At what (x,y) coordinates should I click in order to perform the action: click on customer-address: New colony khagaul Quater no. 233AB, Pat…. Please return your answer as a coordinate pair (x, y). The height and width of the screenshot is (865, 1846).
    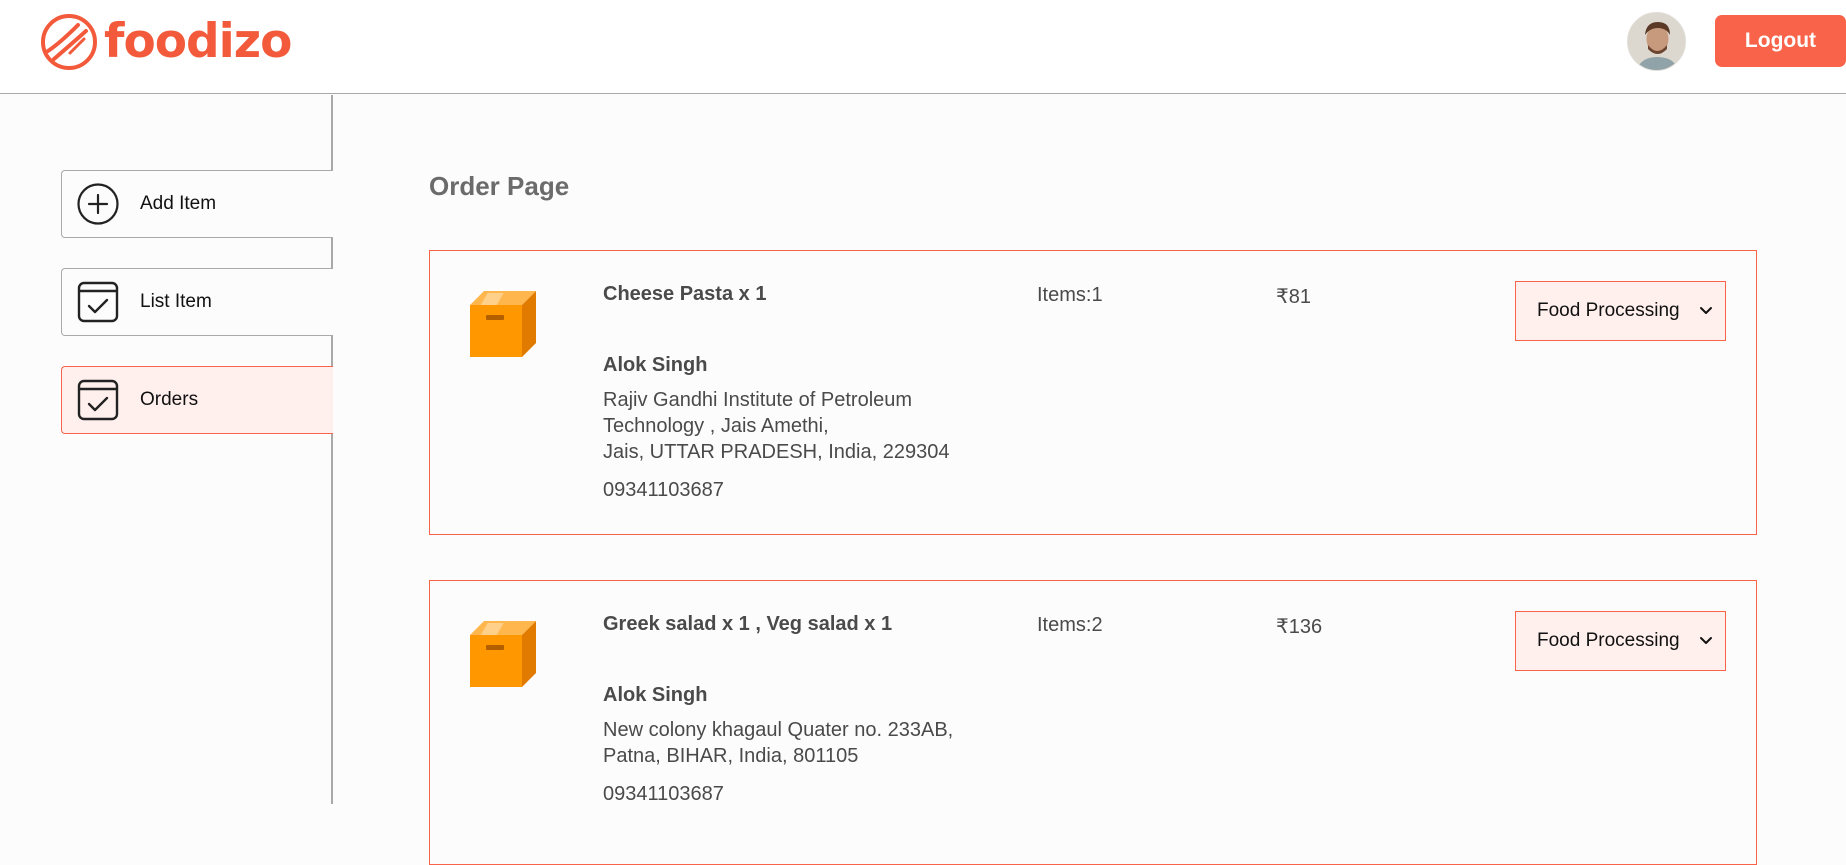
    Looking at the image, I should click on (778, 743).